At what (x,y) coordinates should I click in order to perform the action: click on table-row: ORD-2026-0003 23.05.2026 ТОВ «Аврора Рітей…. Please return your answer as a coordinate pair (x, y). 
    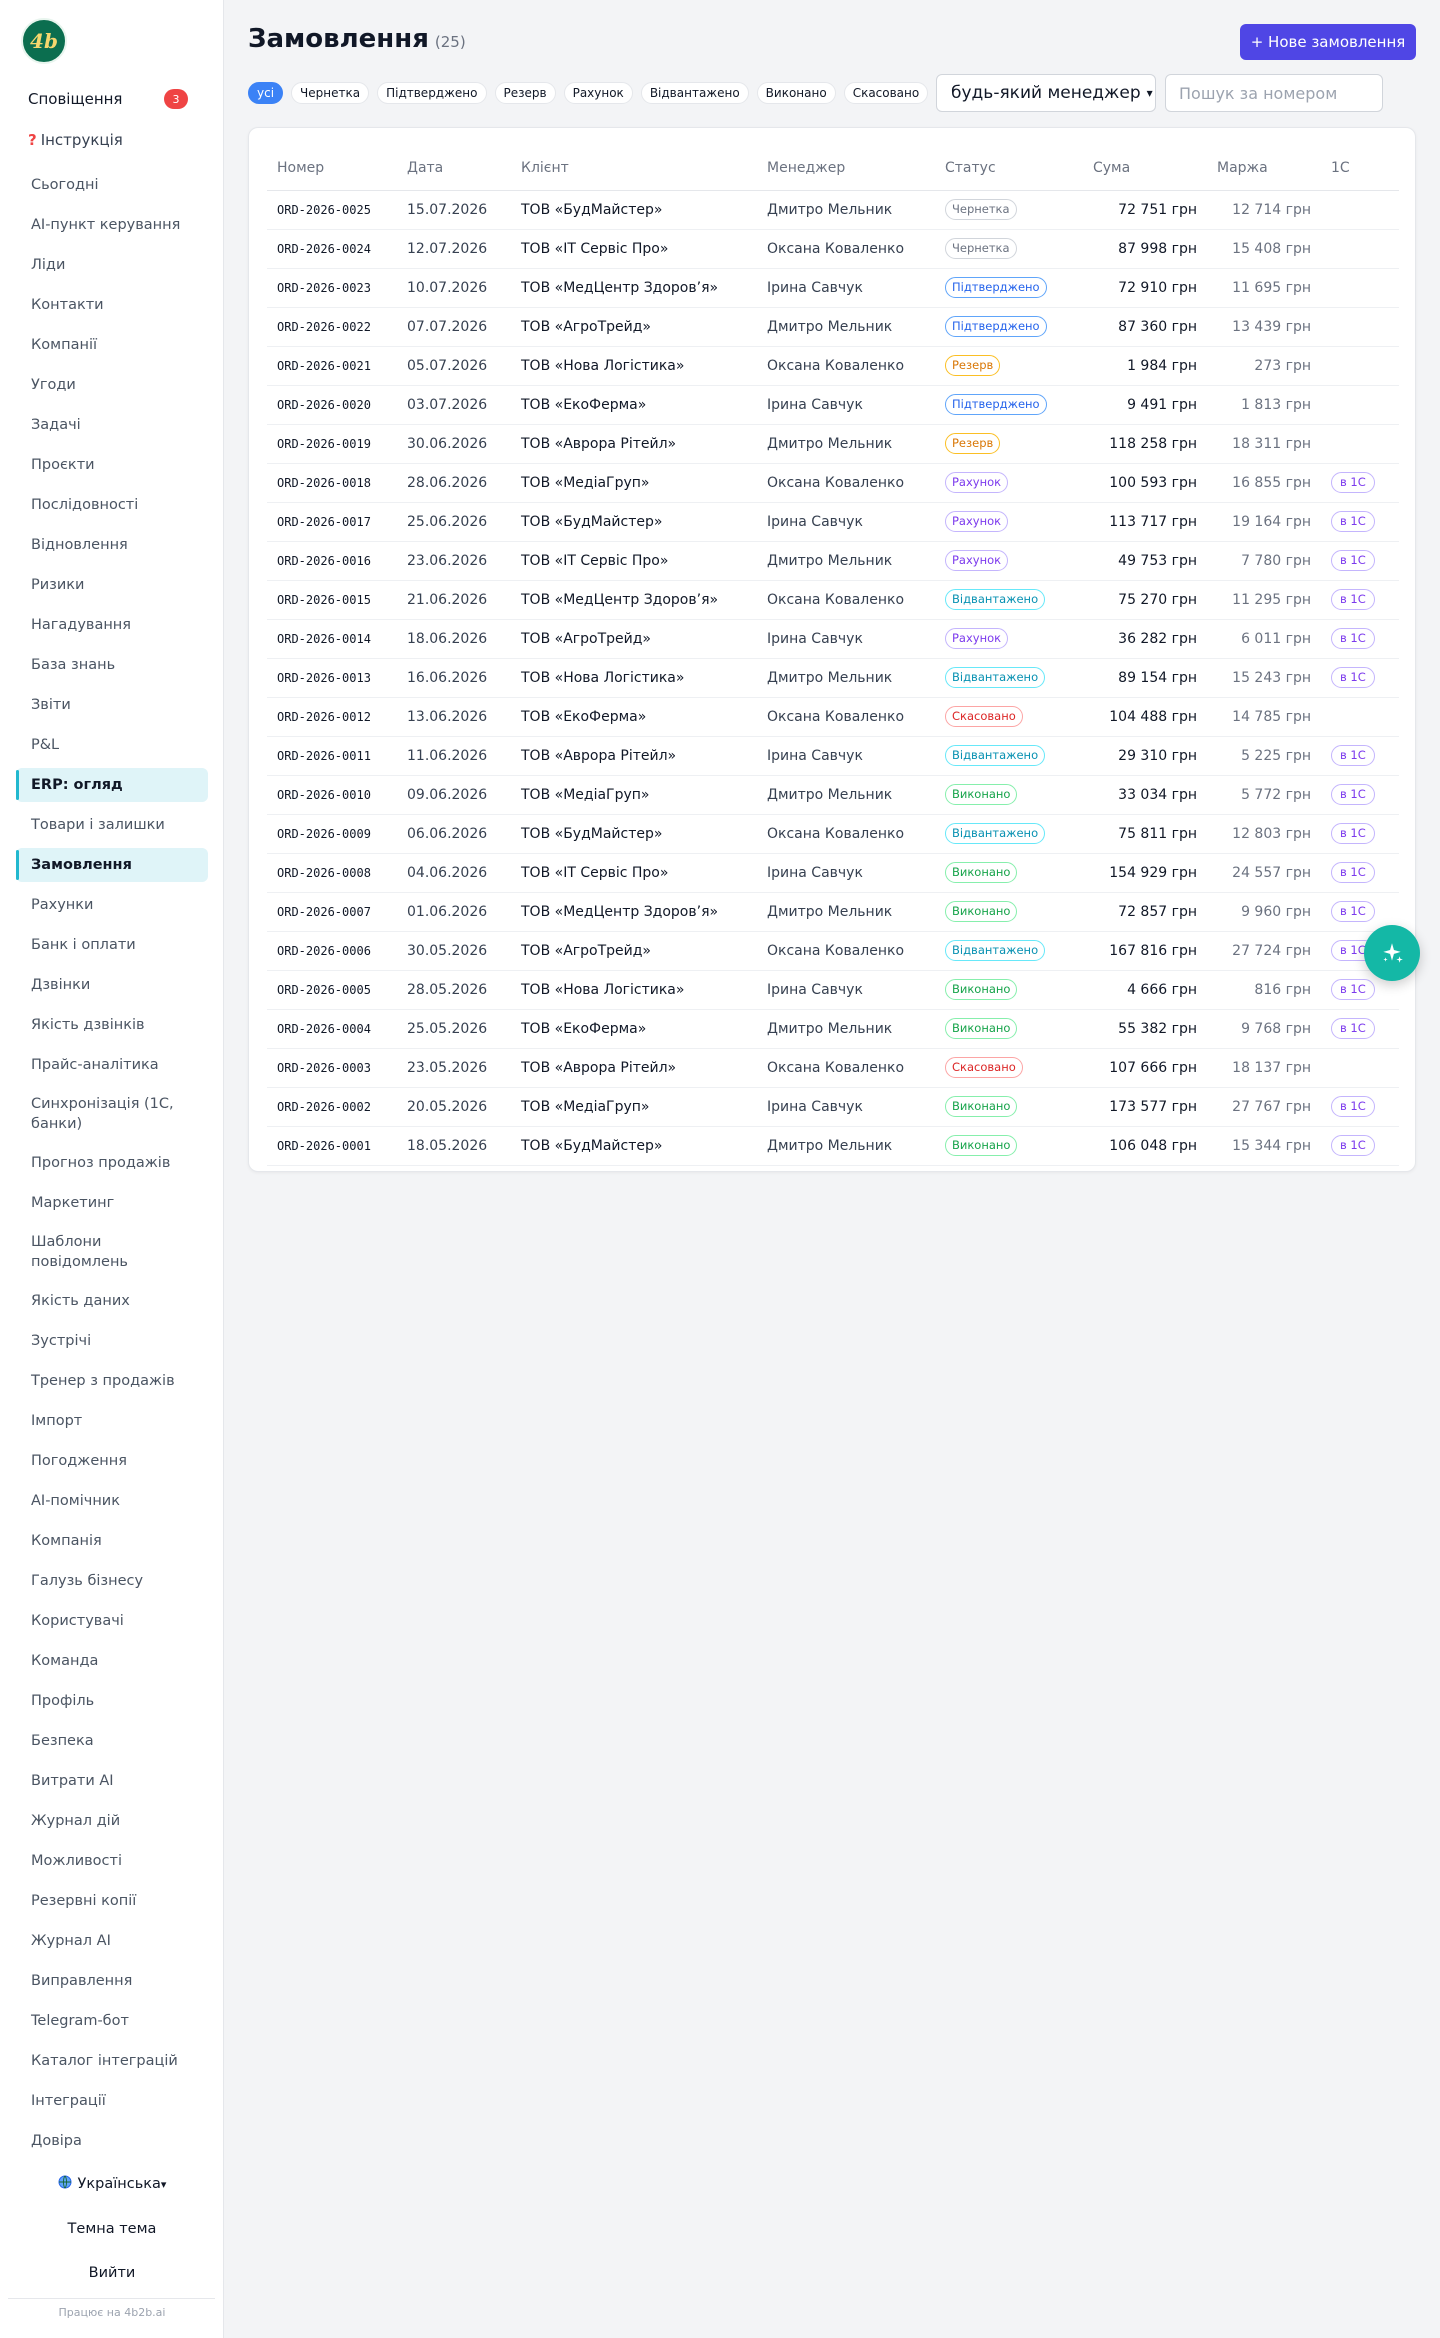
    Looking at the image, I should click on (833, 1068).